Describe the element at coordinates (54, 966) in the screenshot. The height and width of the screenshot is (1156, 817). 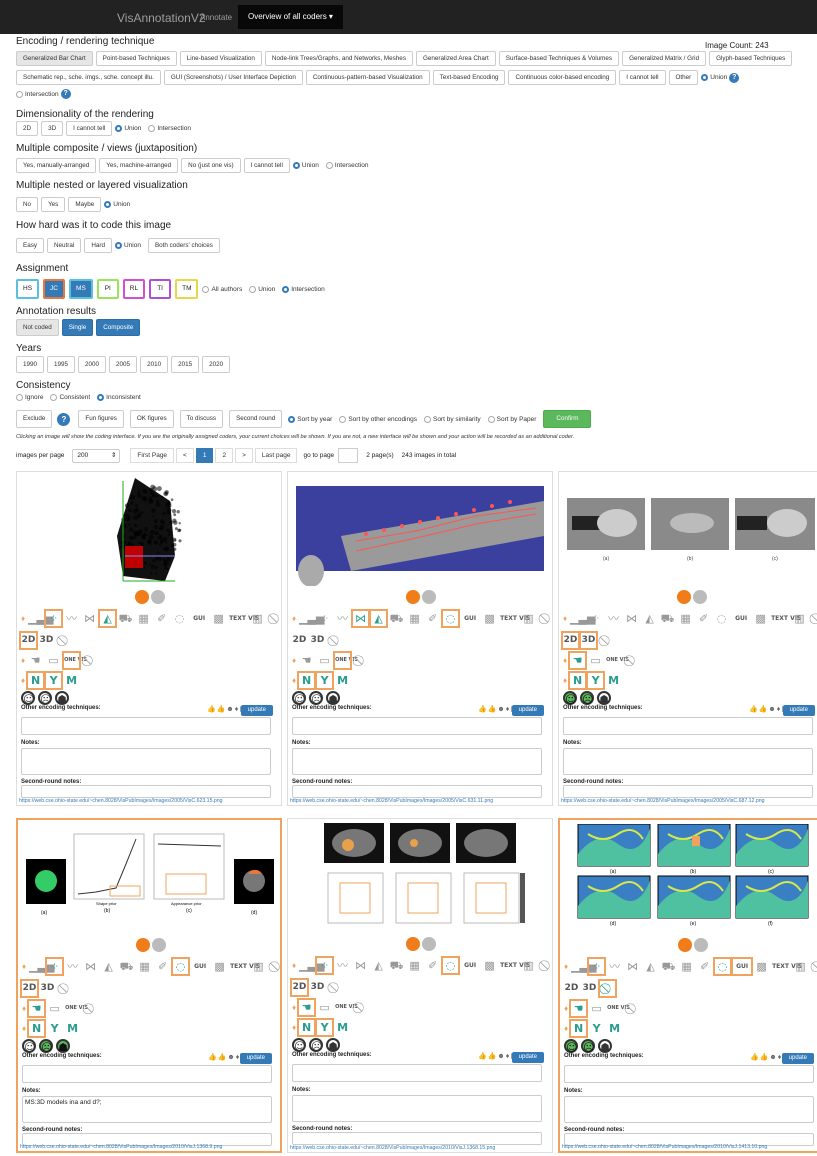
I see `scatter-icon: ⁘` at that location.